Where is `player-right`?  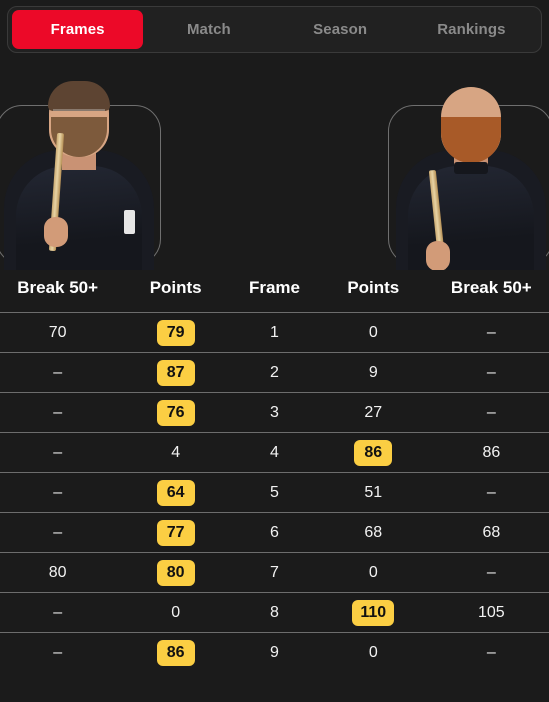
player-right is located at coordinates (468, 167).